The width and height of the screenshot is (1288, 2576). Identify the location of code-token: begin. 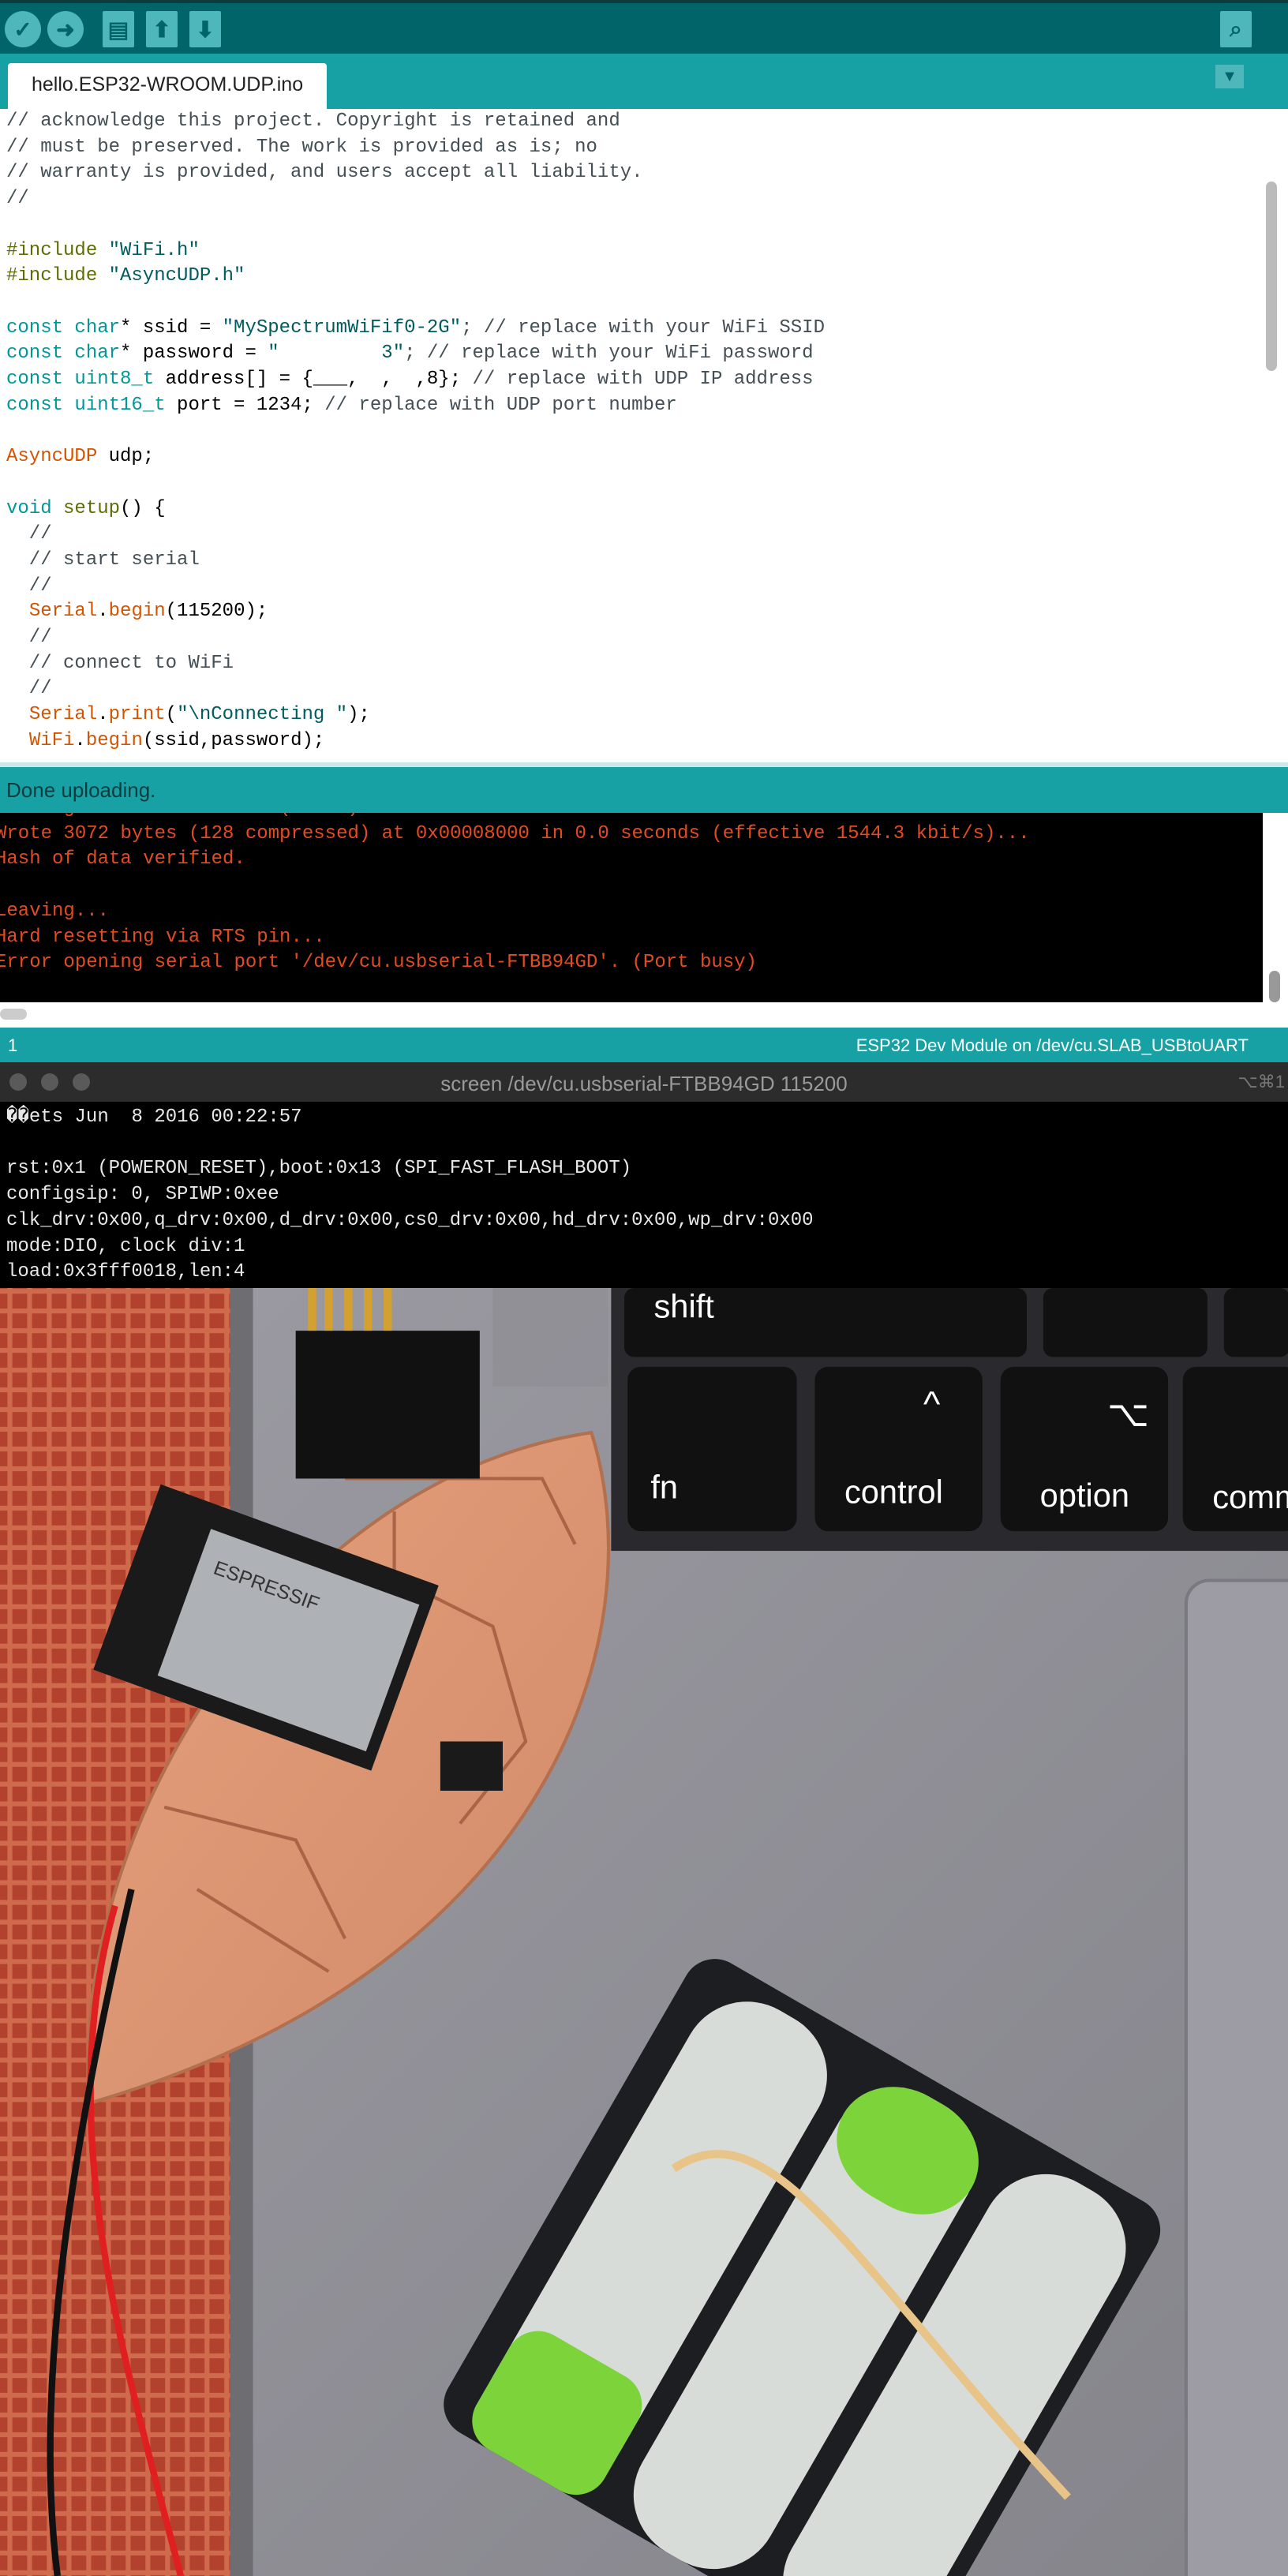
(114, 740).